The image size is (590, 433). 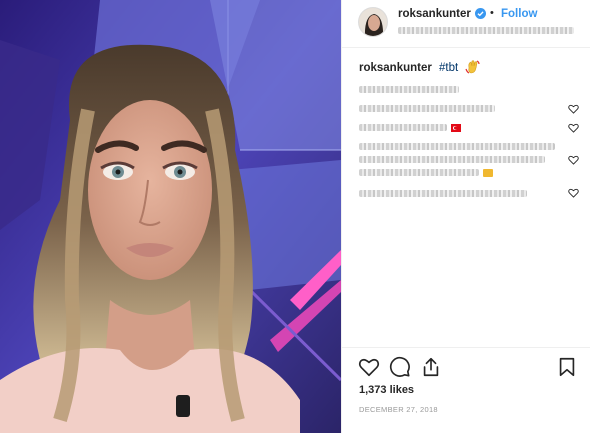 I want to click on comment-3-line3-blurred, so click(x=419, y=172).